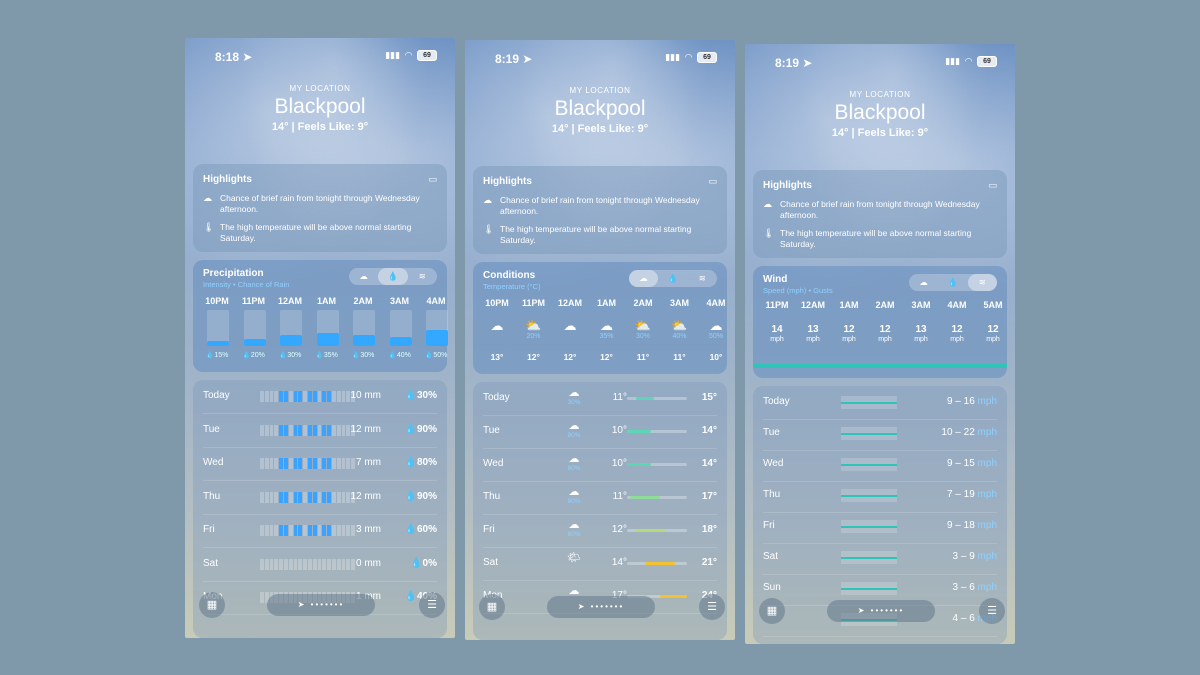 This screenshot has height=675, width=1200. What do you see at coordinates (849, 305) in the screenshot?
I see `hour-label: 1AM` at bounding box center [849, 305].